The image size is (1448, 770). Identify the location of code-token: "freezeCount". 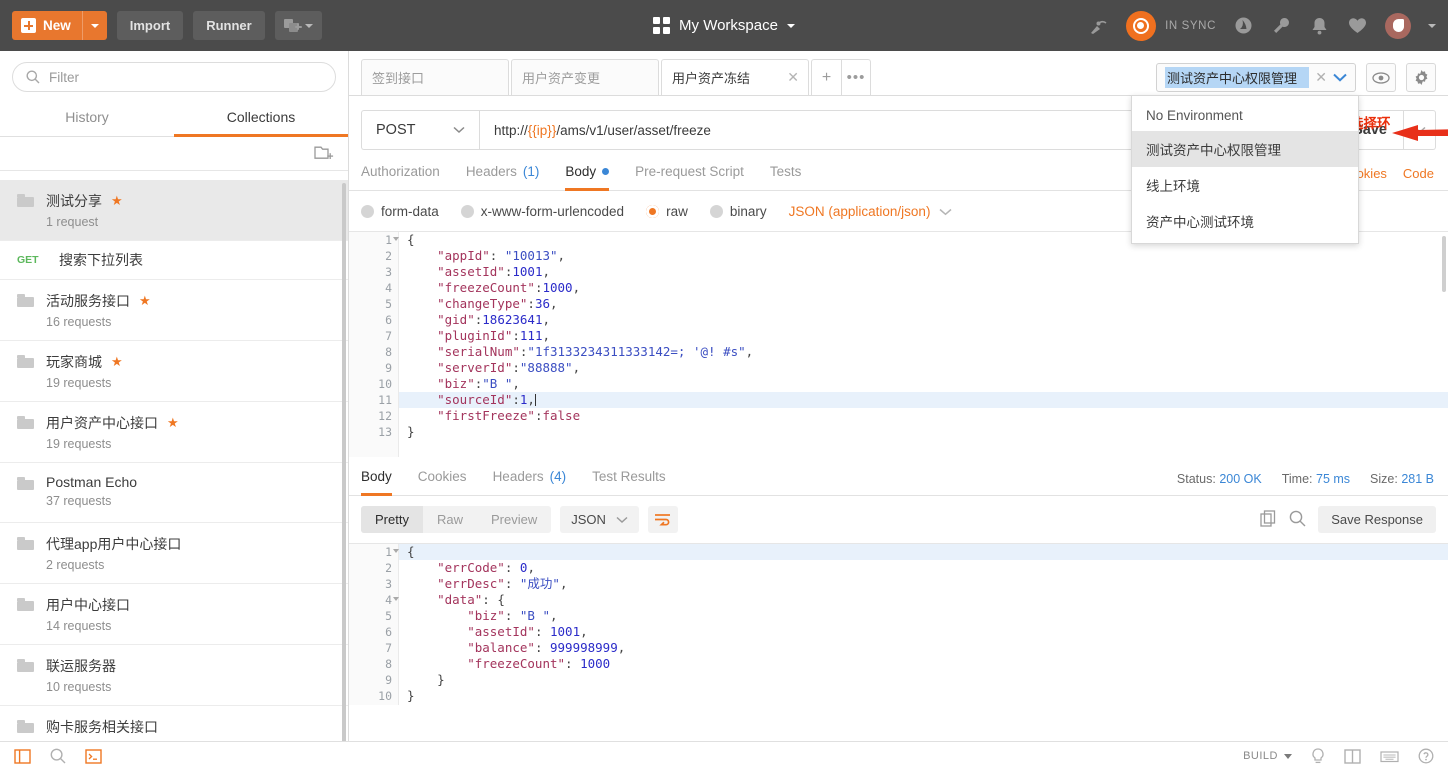
(486, 663).